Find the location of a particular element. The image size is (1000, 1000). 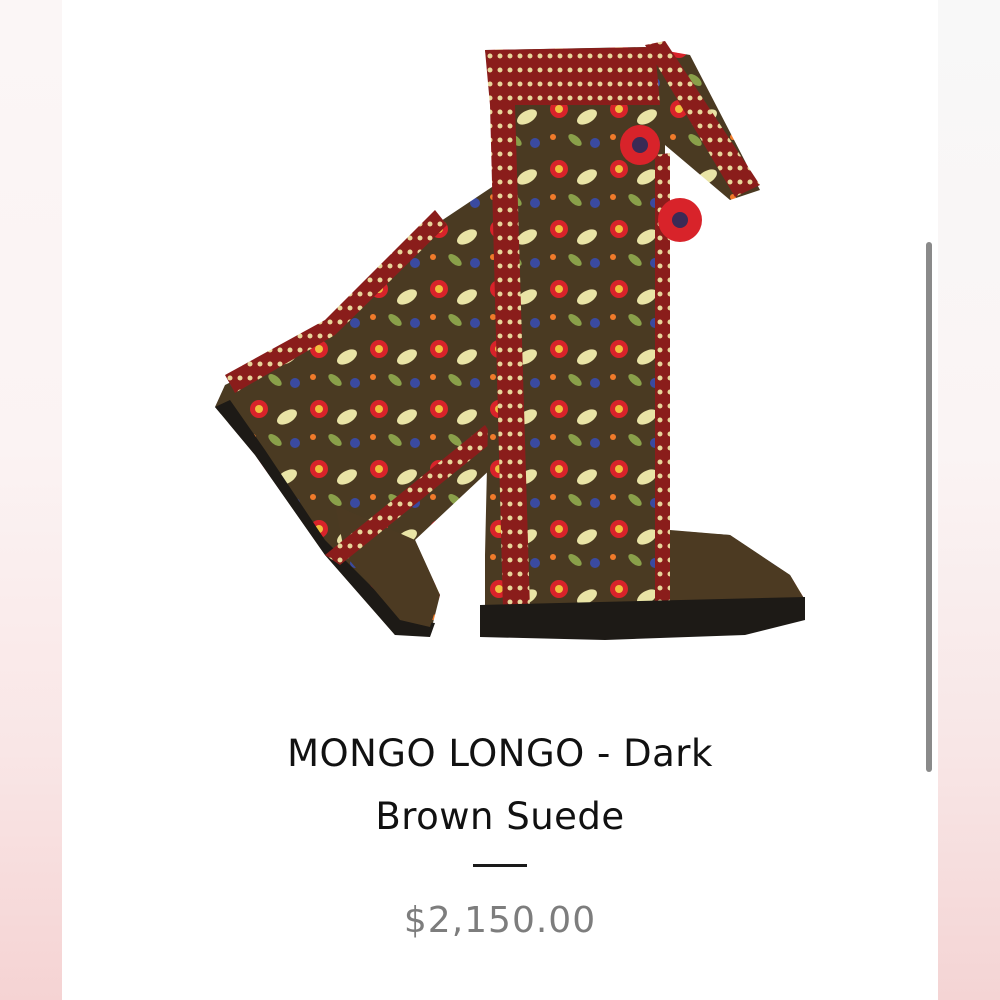

product-price: $2,150.00 is located at coordinates (500, 920).